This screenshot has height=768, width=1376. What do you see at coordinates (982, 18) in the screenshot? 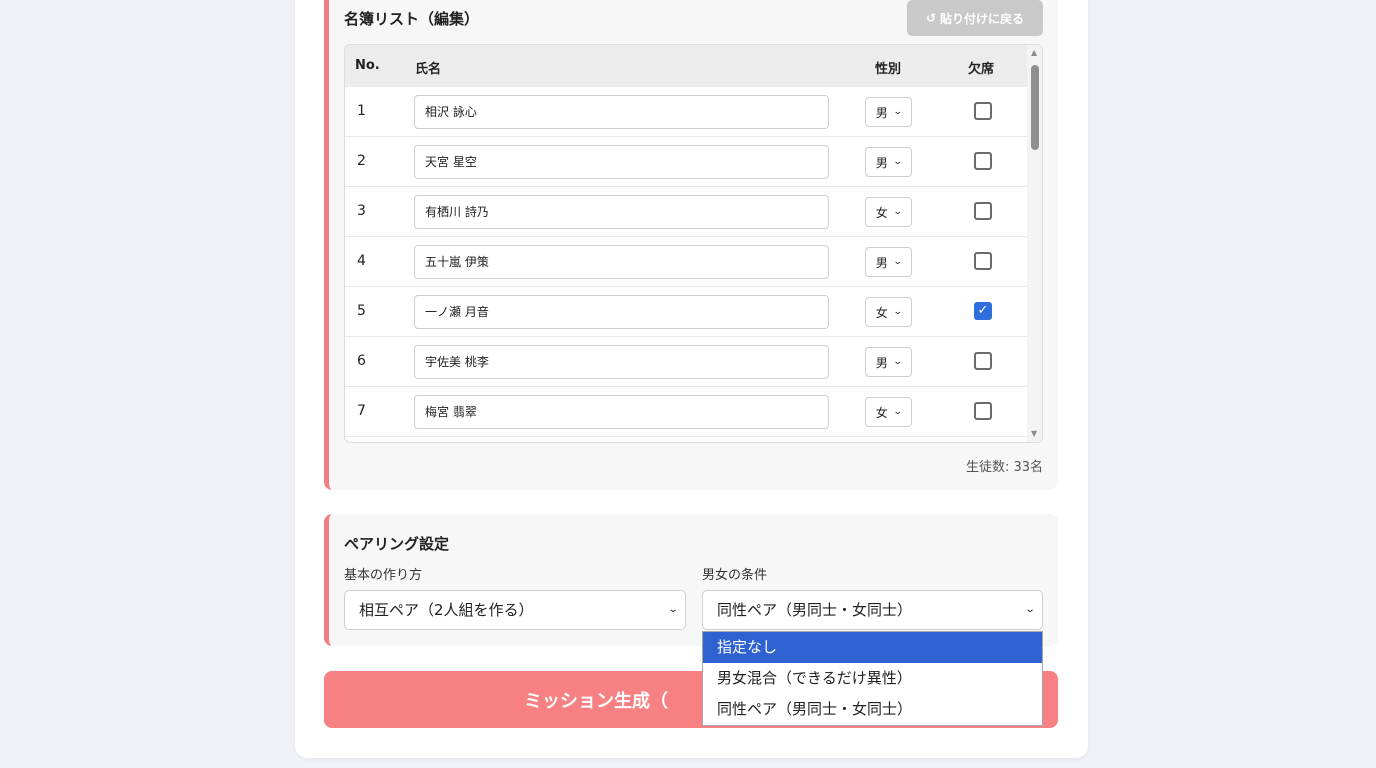
I see `restore-paste-label: 貼り付けに戻る` at bounding box center [982, 18].